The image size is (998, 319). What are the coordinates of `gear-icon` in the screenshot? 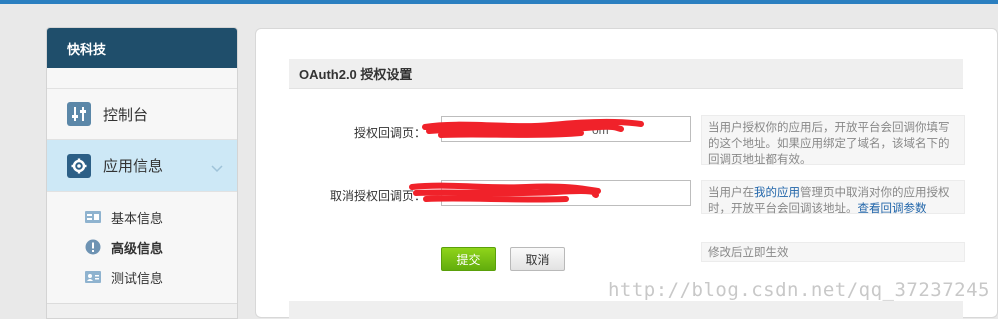 It's located at (79, 166).